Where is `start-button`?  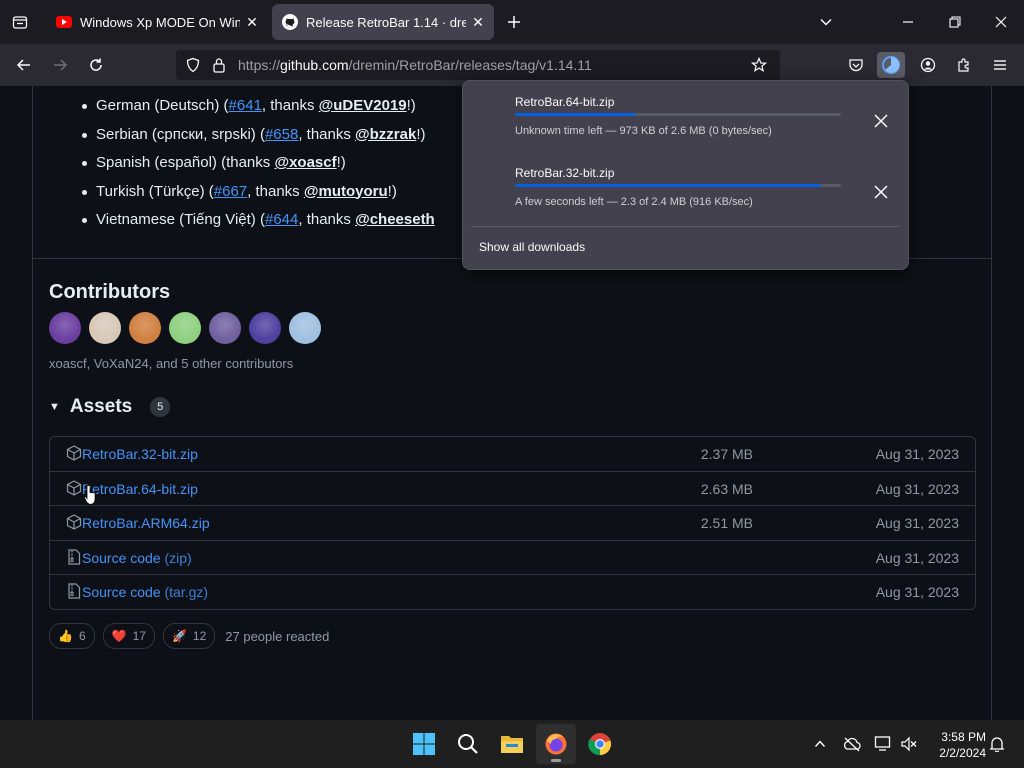 start-button is located at coordinates (424, 744).